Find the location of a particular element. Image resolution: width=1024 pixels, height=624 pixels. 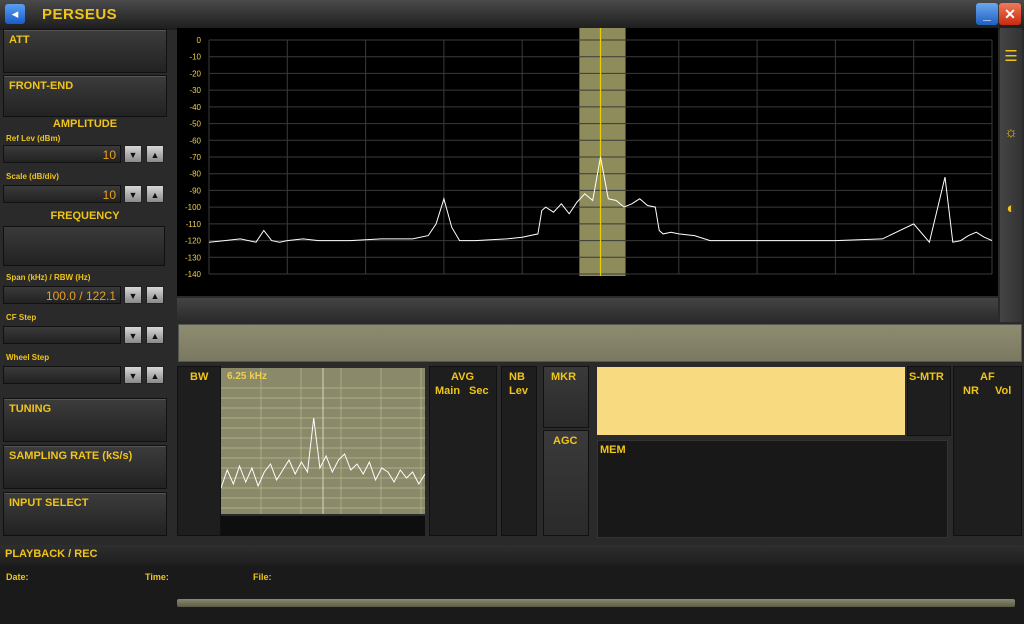

app-title: PERSEUS is located at coordinates (80, 14).